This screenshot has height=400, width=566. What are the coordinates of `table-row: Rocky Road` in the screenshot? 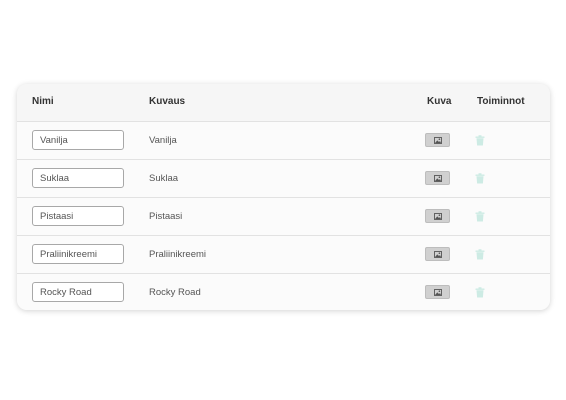 It's located at (283, 292).